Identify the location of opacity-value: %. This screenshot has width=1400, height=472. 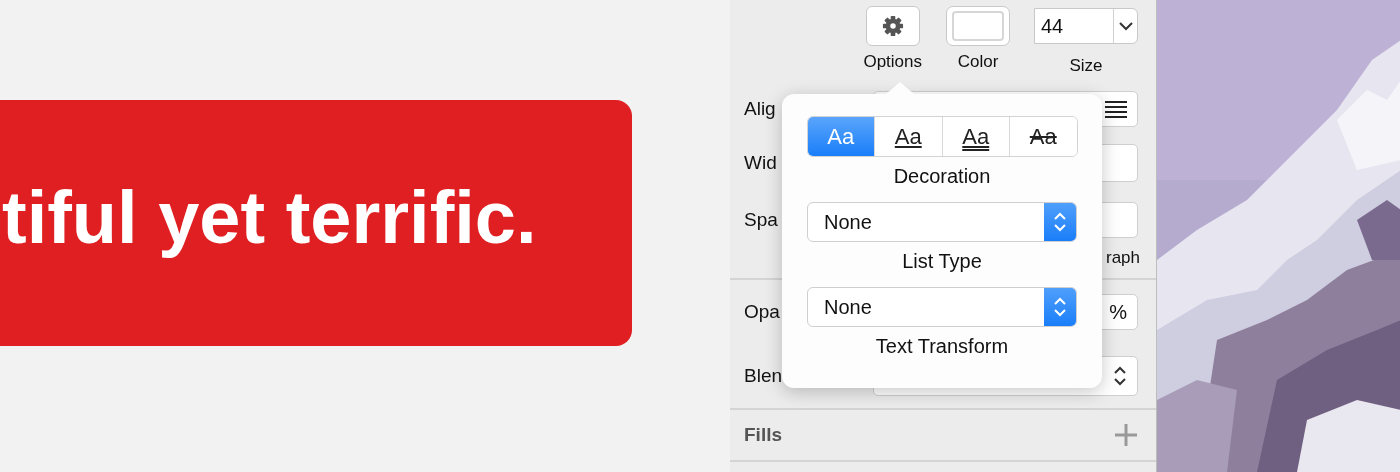
(1118, 312).